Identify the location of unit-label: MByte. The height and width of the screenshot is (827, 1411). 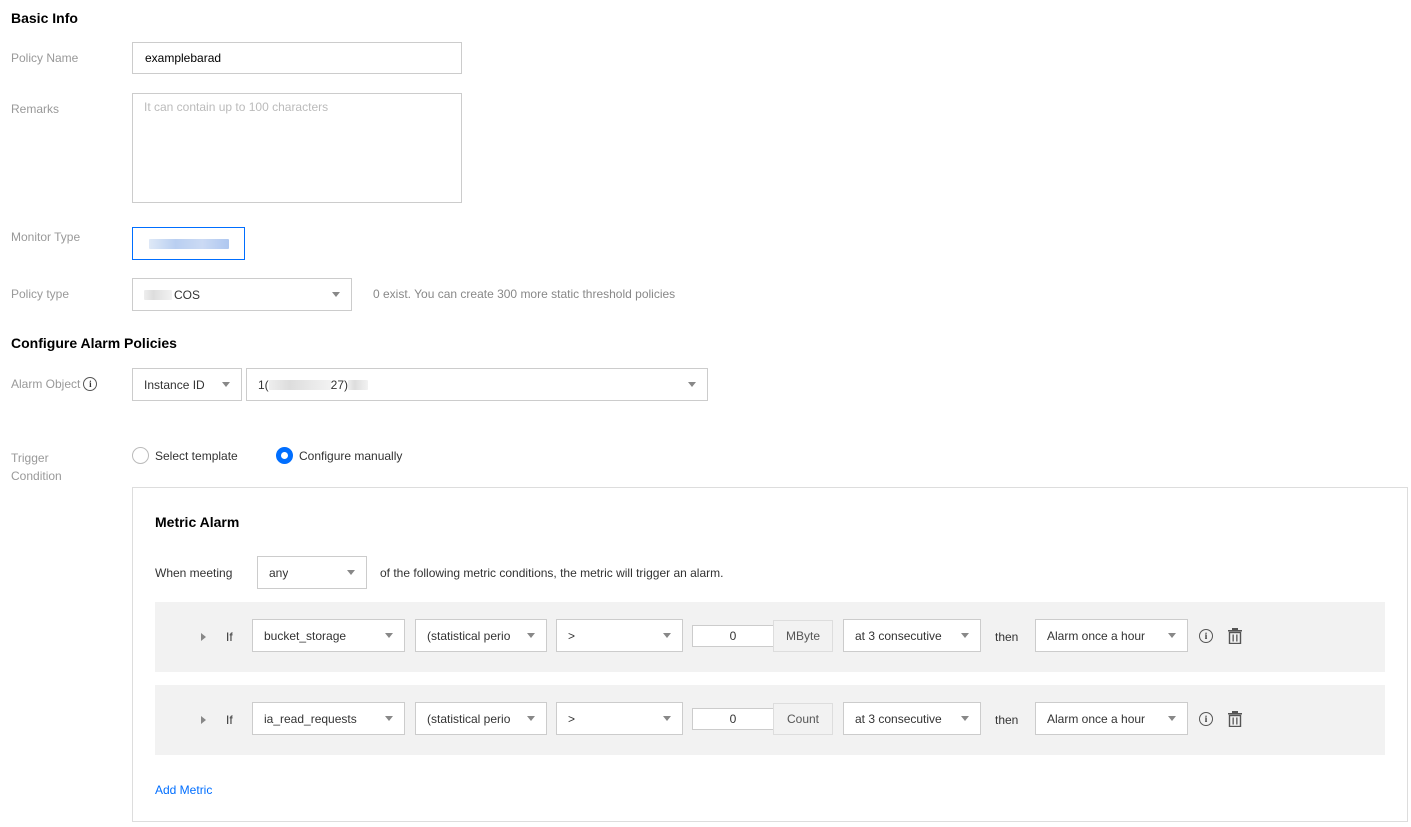
(803, 636).